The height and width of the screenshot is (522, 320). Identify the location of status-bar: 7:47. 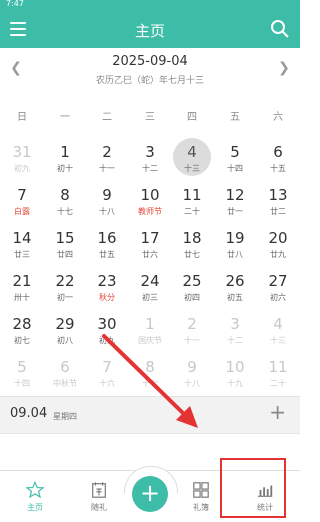
(150, 5).